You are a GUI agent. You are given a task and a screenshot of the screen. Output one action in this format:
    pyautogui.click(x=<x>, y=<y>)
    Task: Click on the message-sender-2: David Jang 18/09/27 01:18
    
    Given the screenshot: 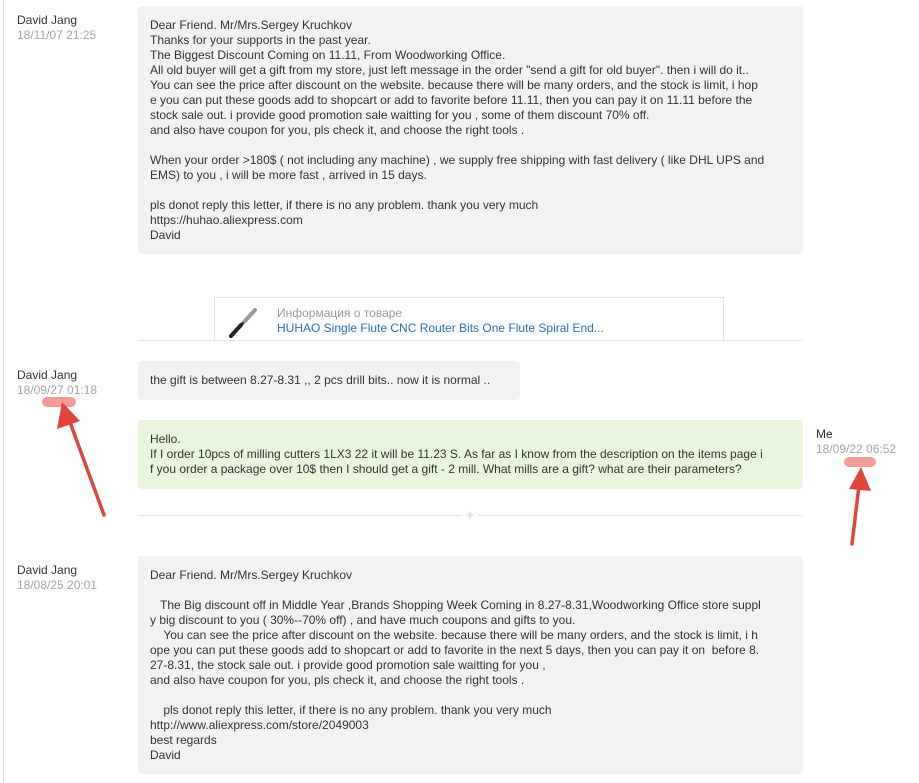 What is the action you would take?
    pyautogui.click(x=57, y=383)
    